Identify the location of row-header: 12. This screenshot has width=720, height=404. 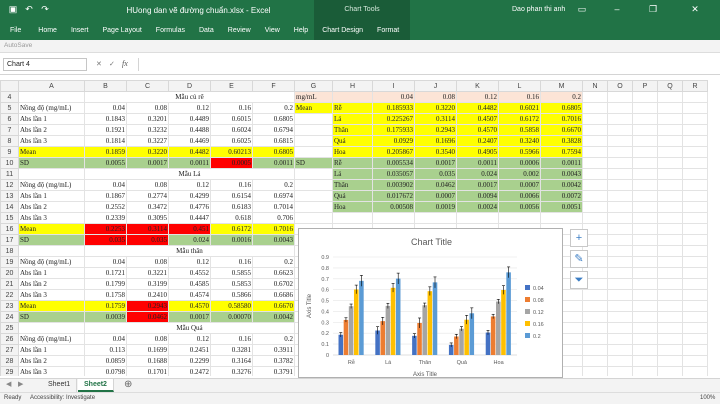
(9, 185).